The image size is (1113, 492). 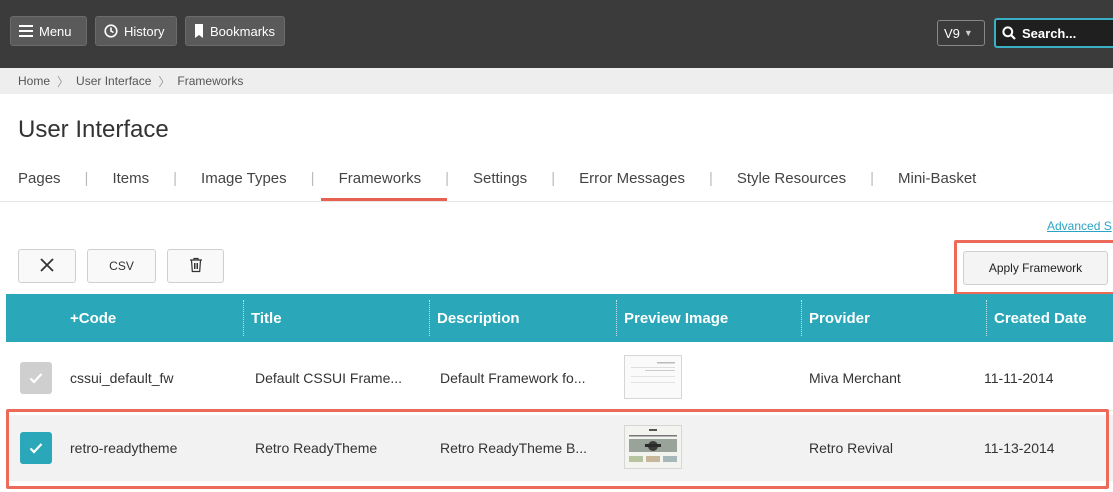 I want to click on version-value: V9, so click(x=952, y=33).